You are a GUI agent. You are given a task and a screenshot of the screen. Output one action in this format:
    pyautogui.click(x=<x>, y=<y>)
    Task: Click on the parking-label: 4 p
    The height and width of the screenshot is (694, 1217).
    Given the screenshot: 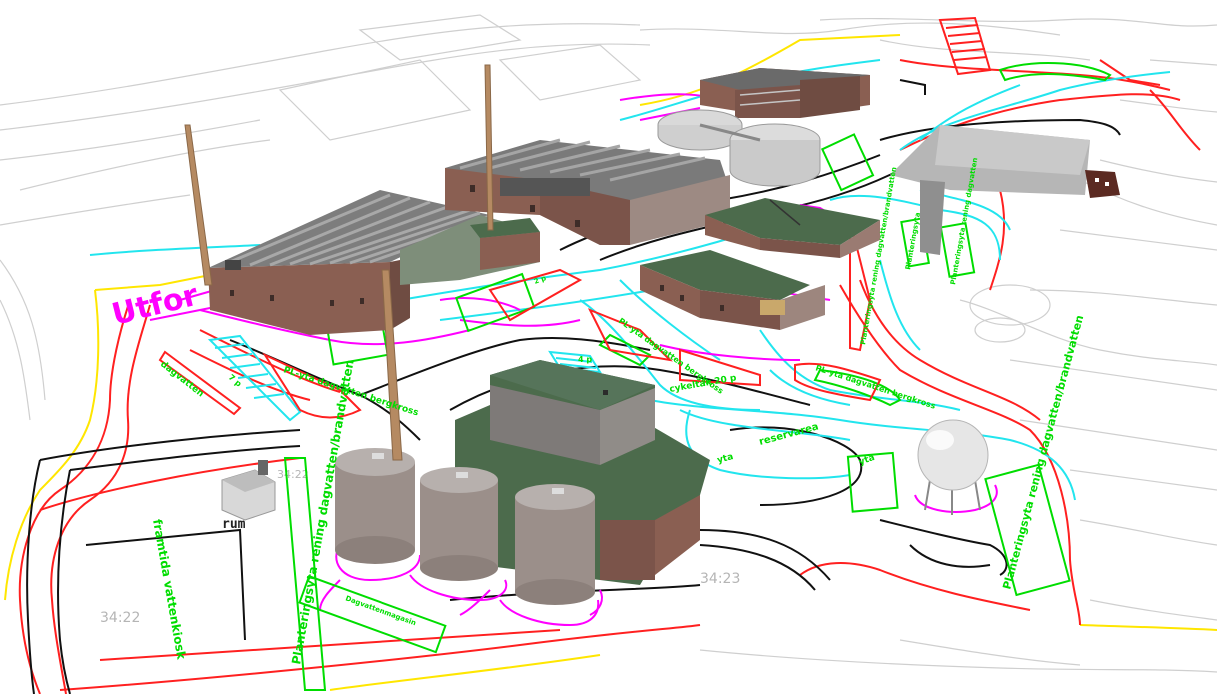 What is the action you would take?
    pyautogui.click(x=585, y=359)
    